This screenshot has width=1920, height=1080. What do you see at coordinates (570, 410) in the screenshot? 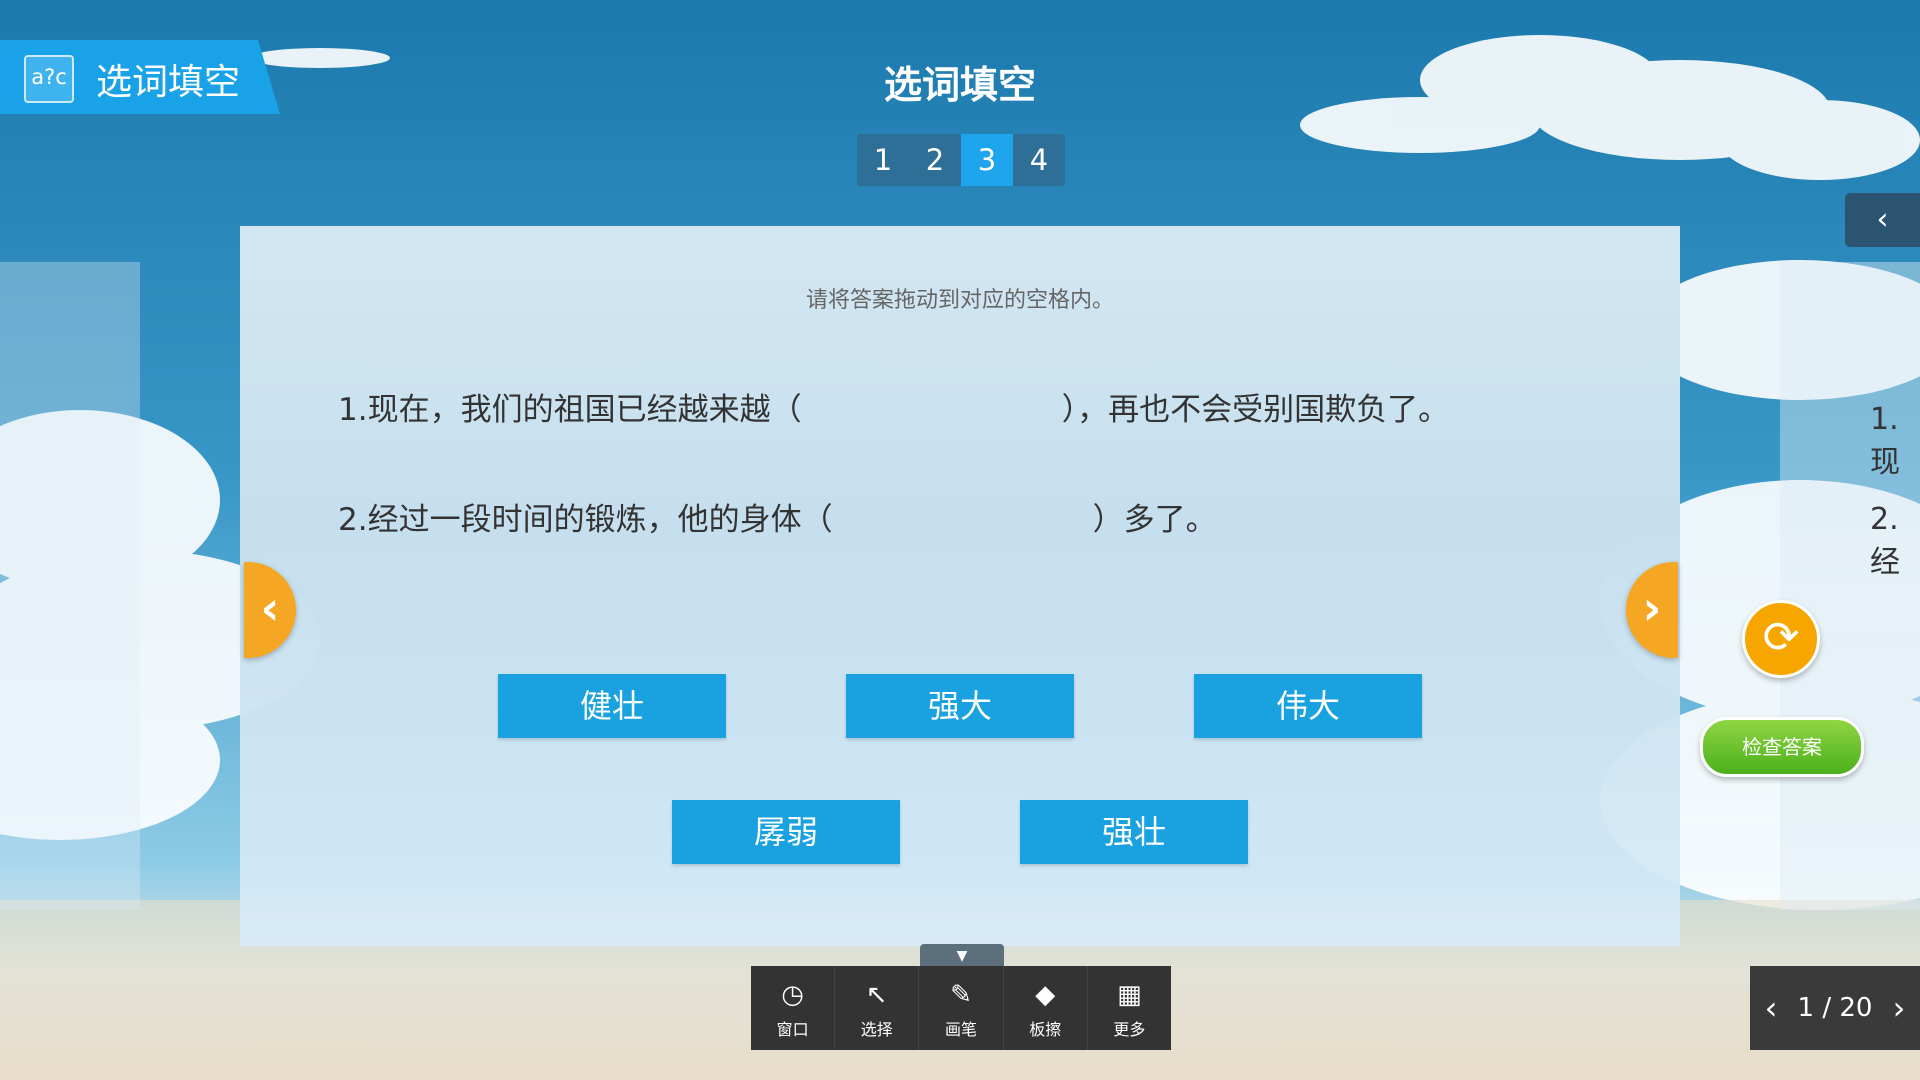
I see `question-1-before: 1.现在，我们的祖国已经越来越（` at bounding box center [570, 410].